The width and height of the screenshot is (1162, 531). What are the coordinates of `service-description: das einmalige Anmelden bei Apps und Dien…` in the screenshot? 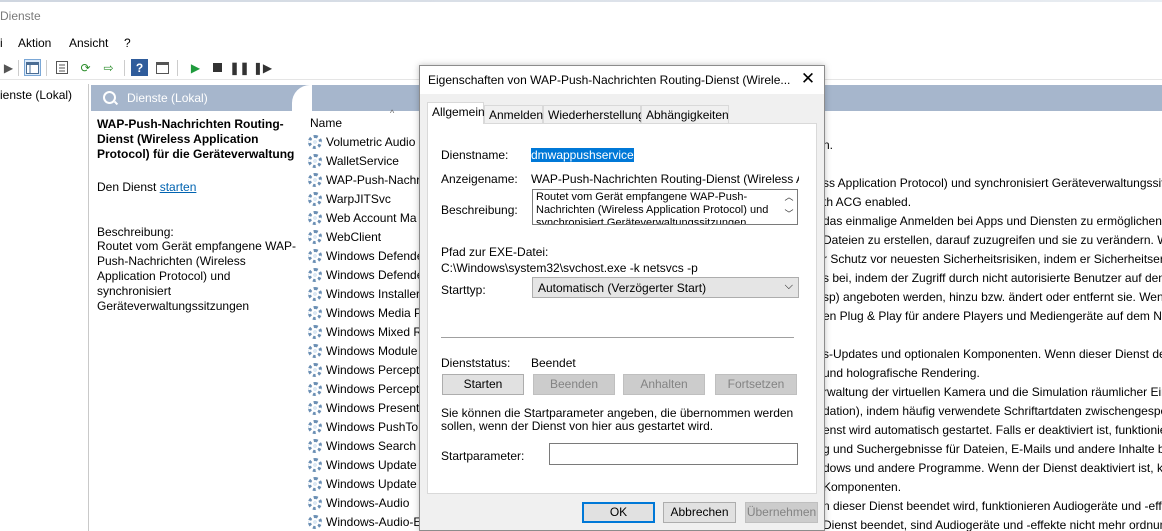 It's located at (992, 221).